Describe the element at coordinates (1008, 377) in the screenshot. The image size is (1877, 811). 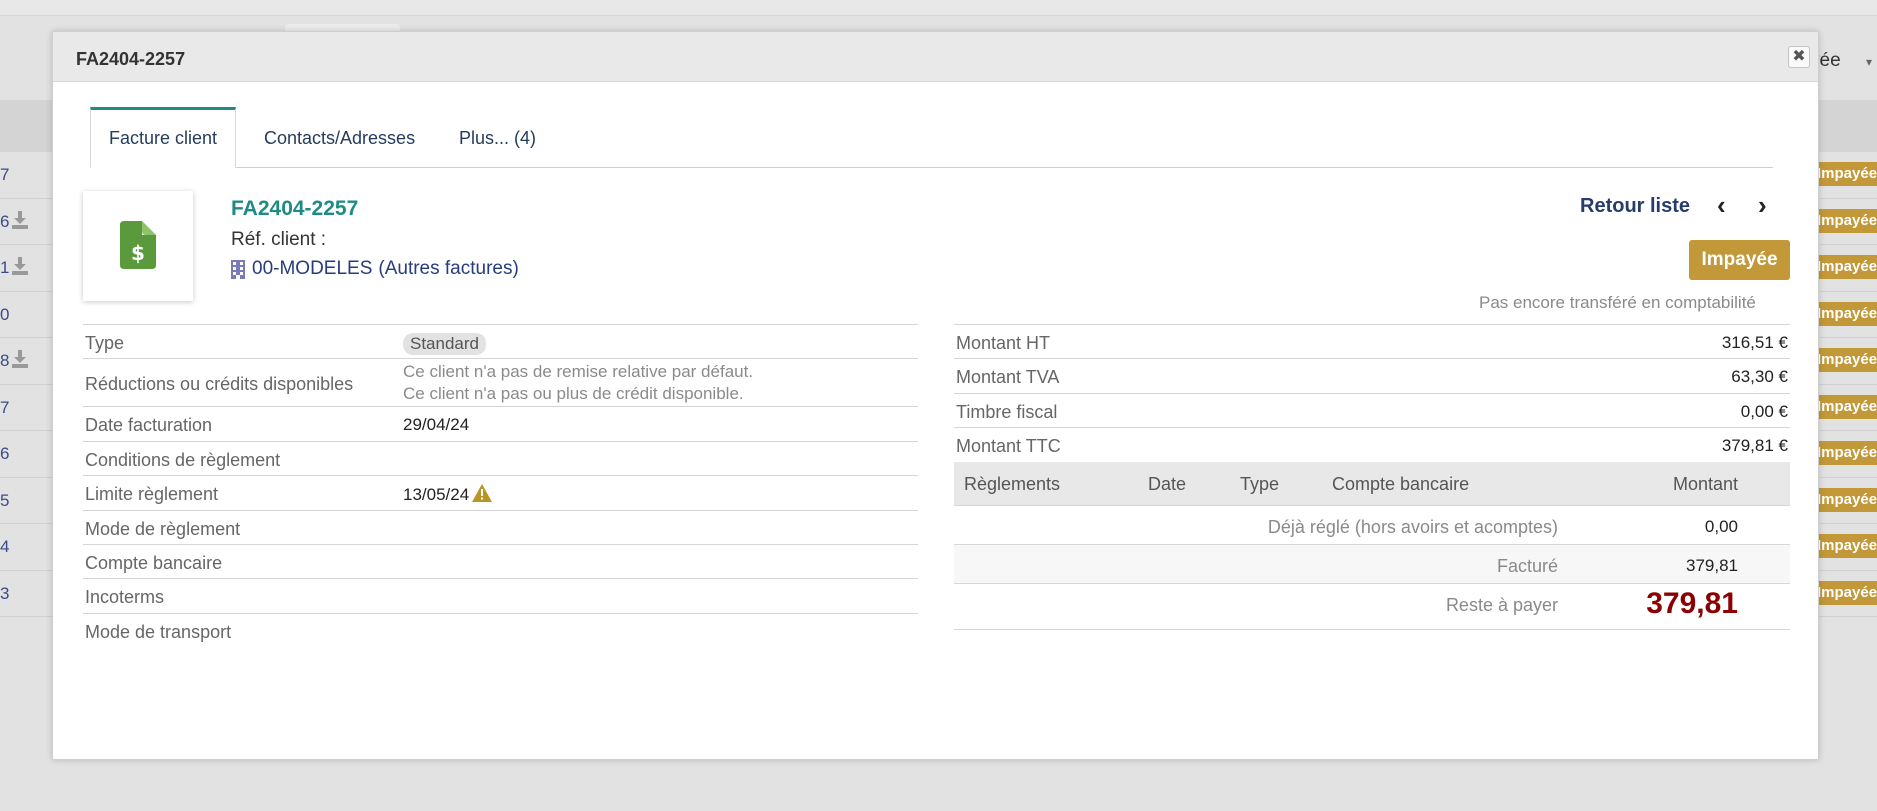
I see `amount-label: Montant TVA` at that location.